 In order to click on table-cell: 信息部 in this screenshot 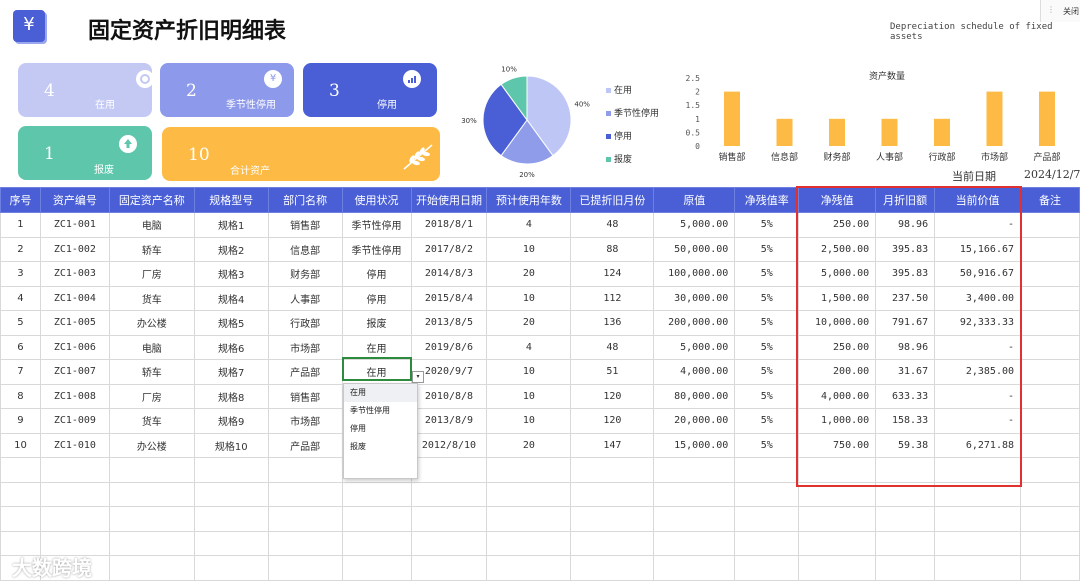, I will do `click(305, 249)`.